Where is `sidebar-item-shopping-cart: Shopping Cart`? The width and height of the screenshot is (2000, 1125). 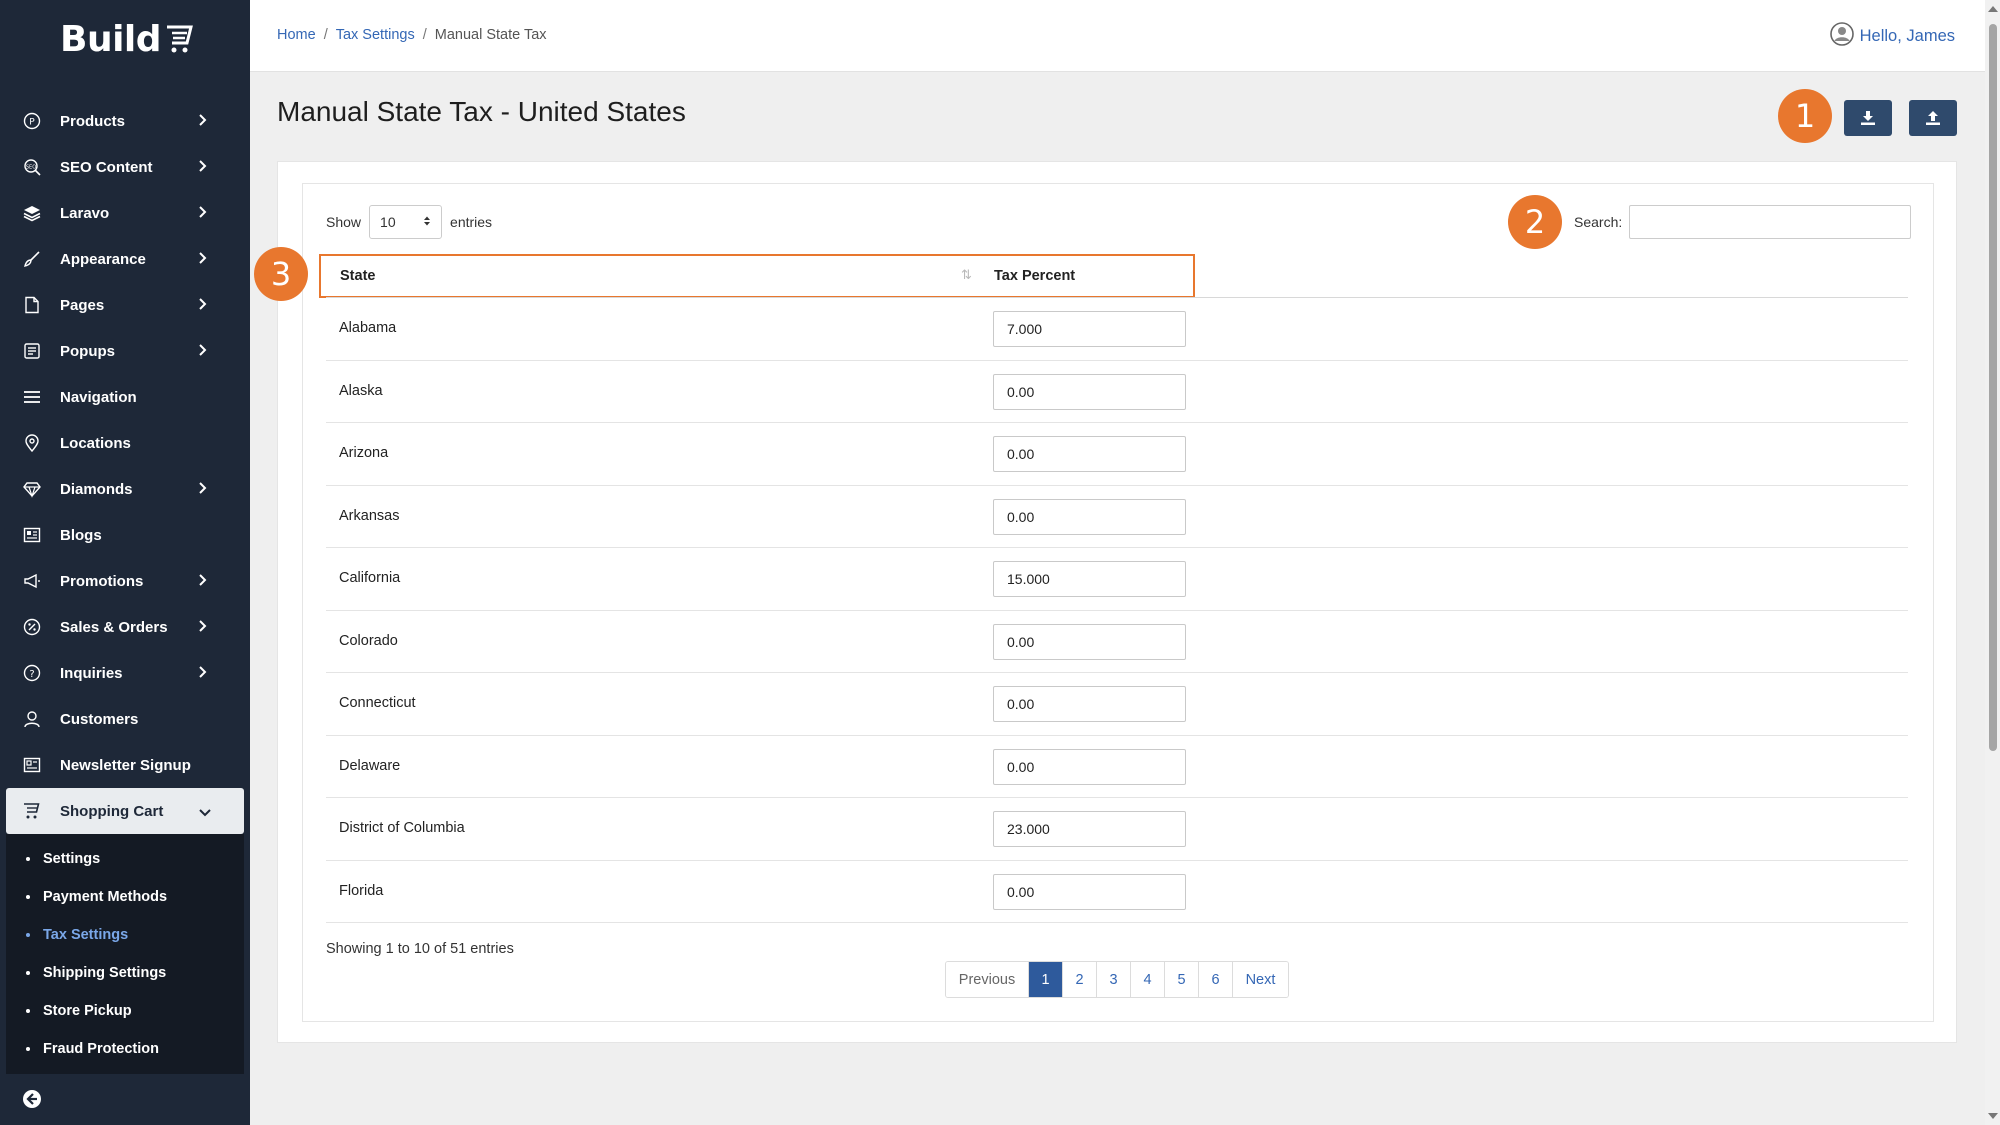
sidebar-item-shopping-cart: Shopping Cart is located at coordinates (125, 811).